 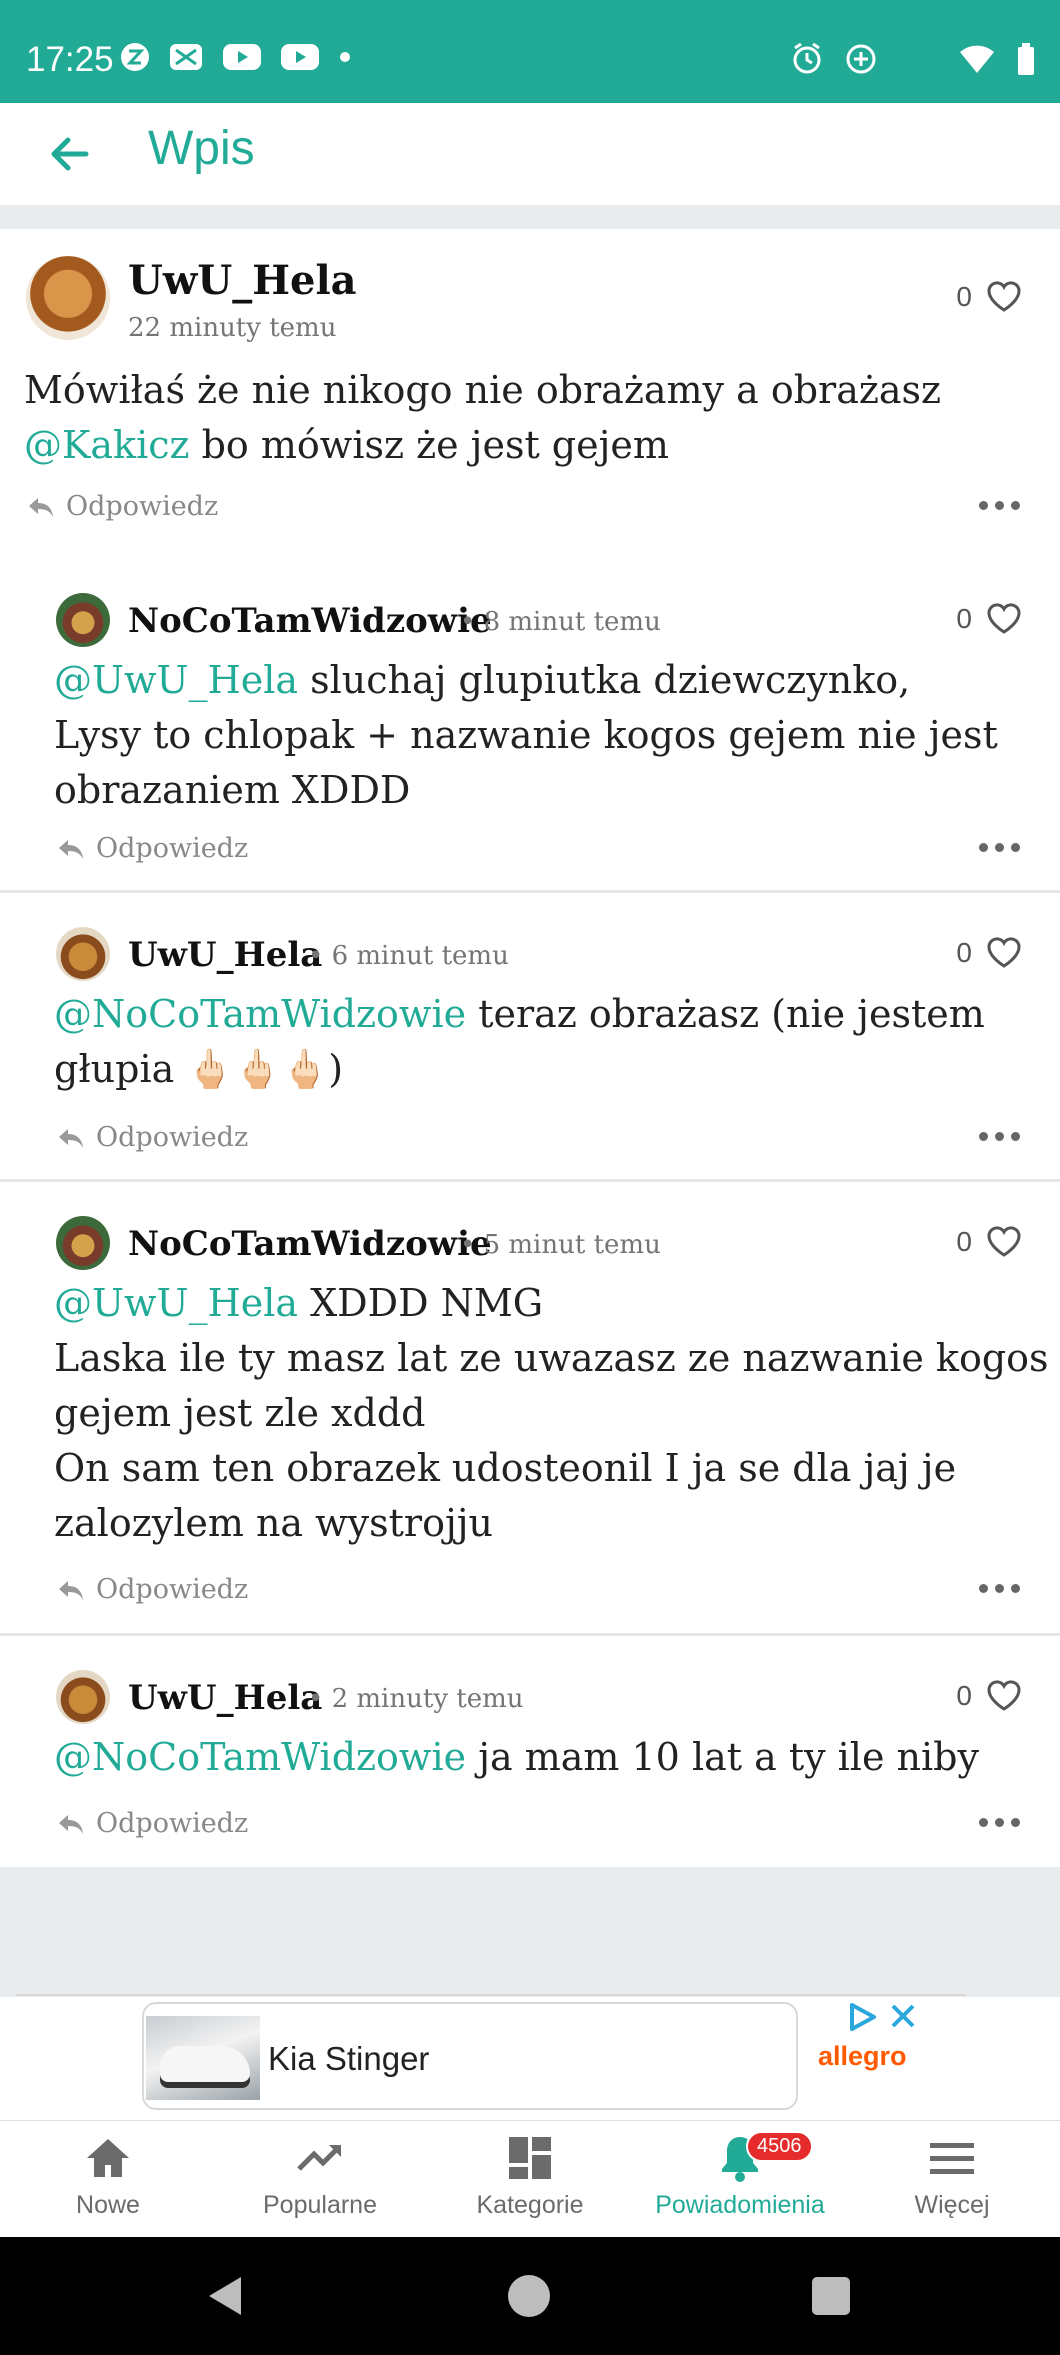 I want to click on post-text-line: @Kakicz bo mówisz że jest gejem, so click(x=482, y=445).